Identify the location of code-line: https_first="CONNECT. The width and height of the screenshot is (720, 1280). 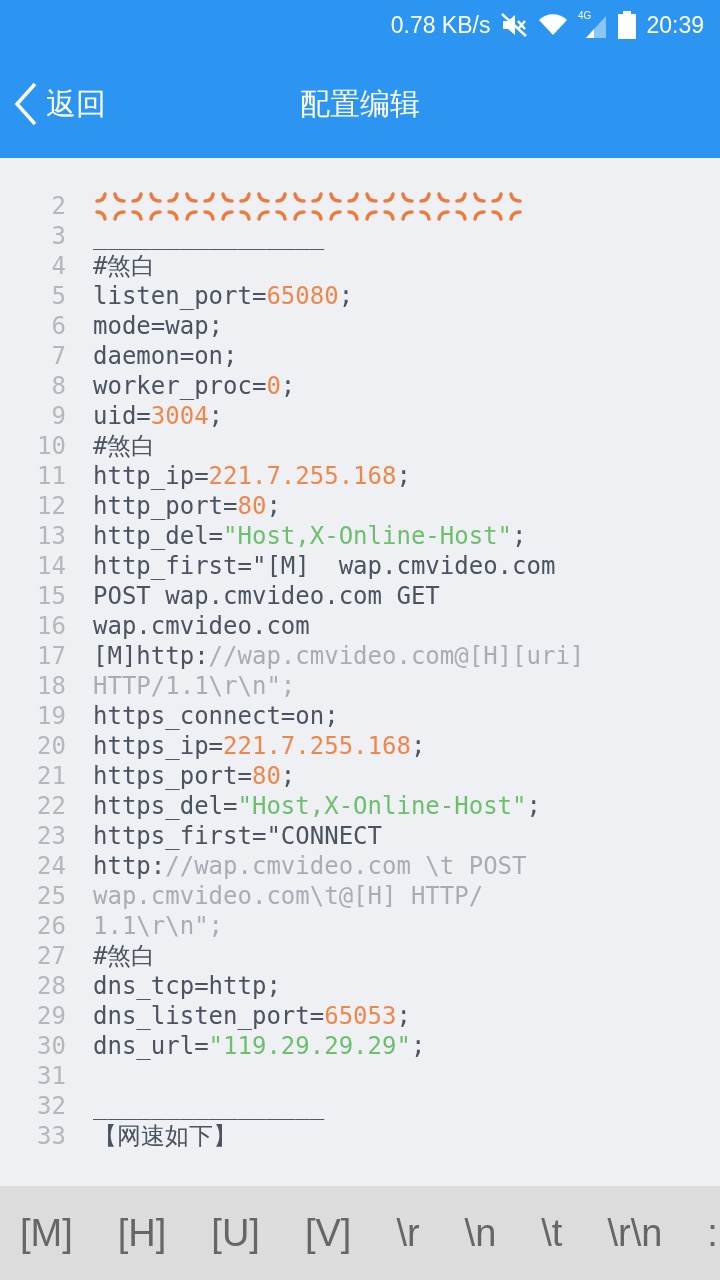
(237, 836).